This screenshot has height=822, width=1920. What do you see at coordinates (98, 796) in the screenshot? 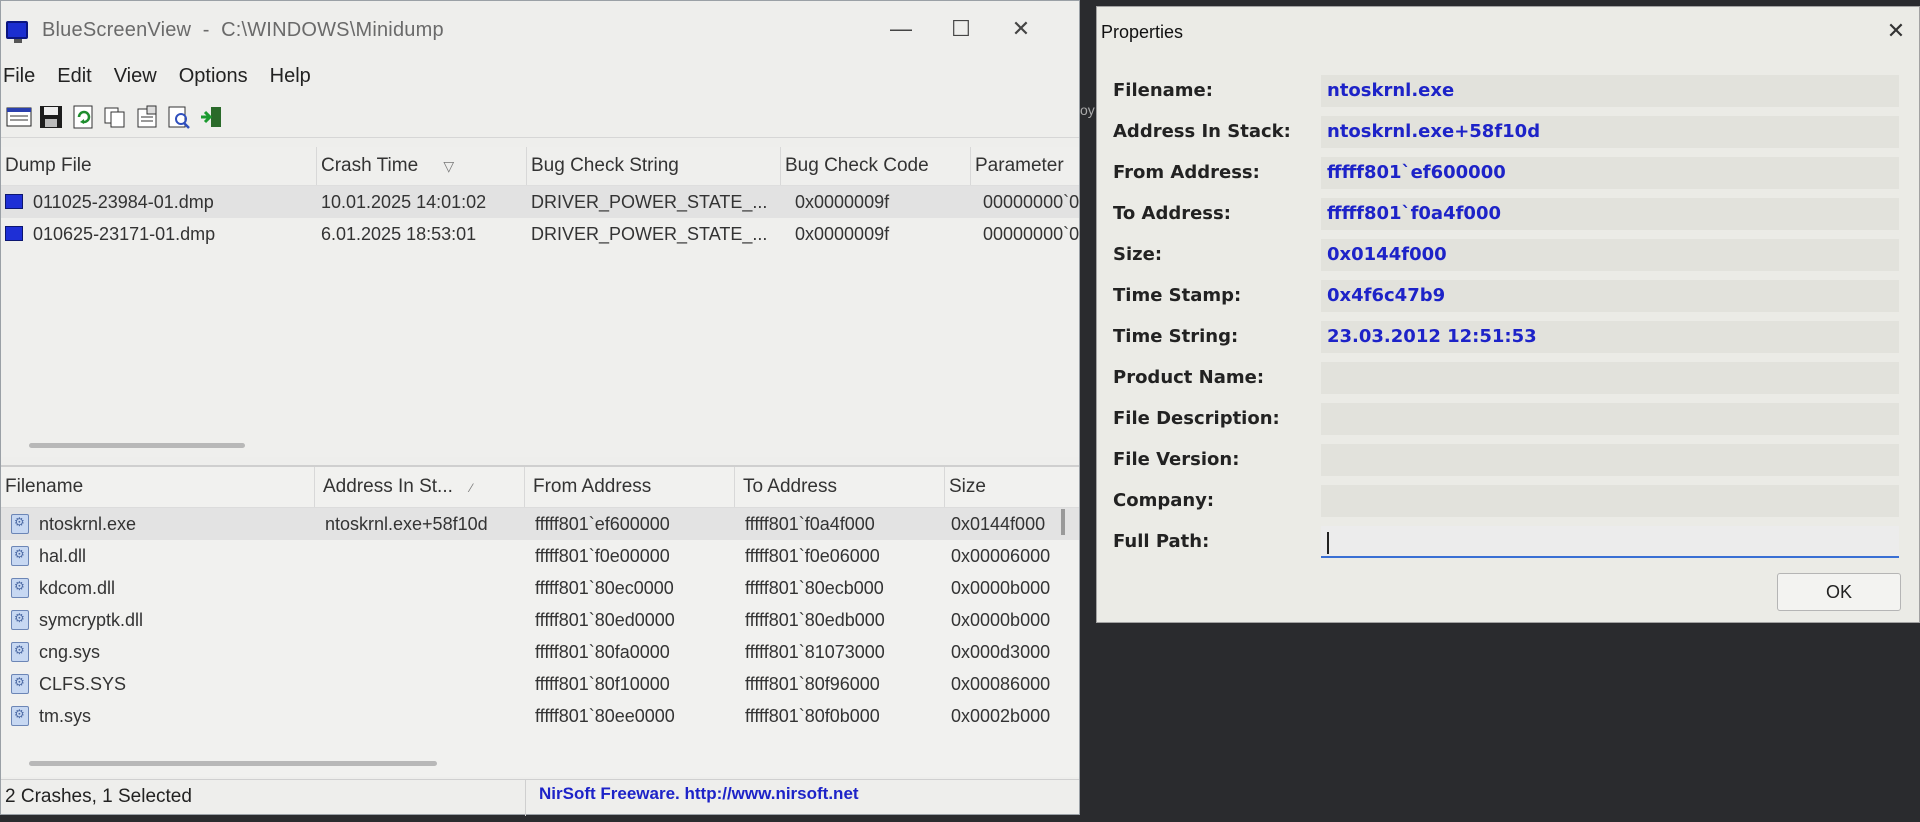
I see `status-crash-count: 2 Crashes, 1 Selected` at bounding box center [98, 796].